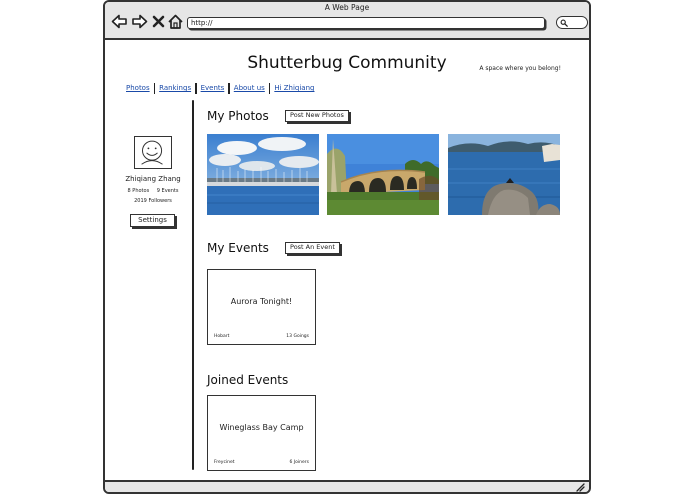 This screenshot has width=695, height=494. I want to click on harbor-marina-image, so click(263, 174).